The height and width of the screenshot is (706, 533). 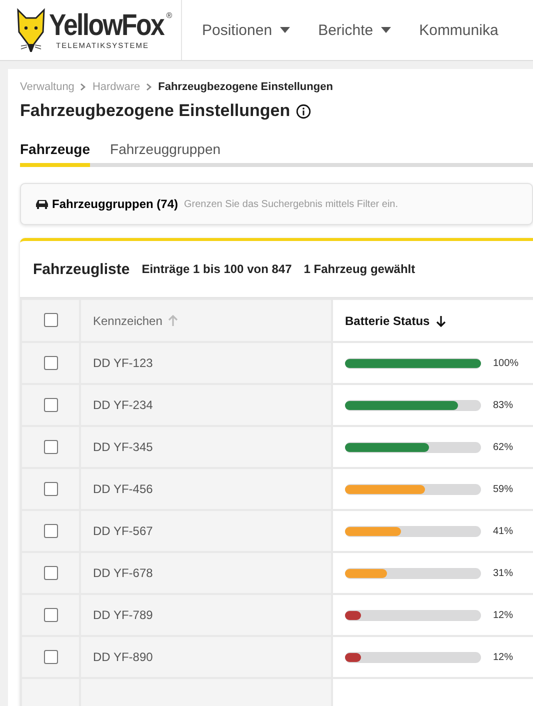 I want to click on list-title: Fahrzeugliste, so click(x=81, y=269).